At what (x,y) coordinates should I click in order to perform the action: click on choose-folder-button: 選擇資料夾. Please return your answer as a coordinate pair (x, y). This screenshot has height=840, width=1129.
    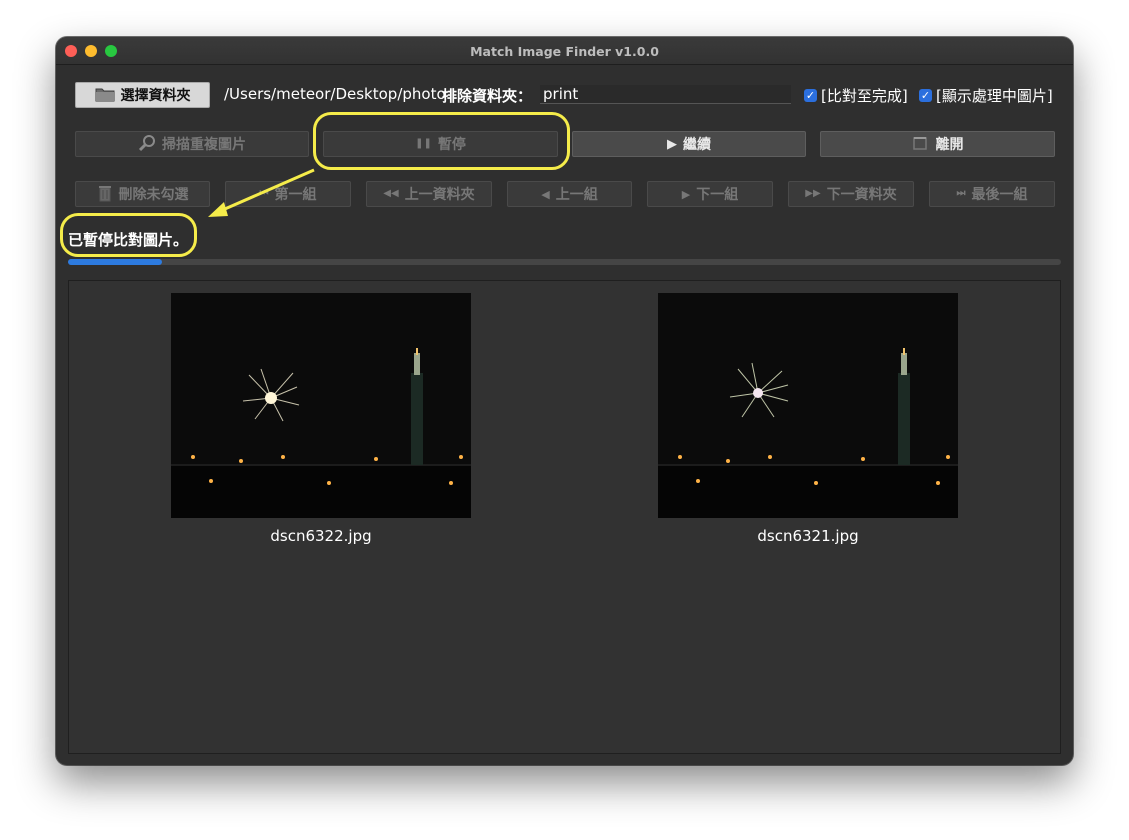
    Looking at the image, I should click on (142, 95).